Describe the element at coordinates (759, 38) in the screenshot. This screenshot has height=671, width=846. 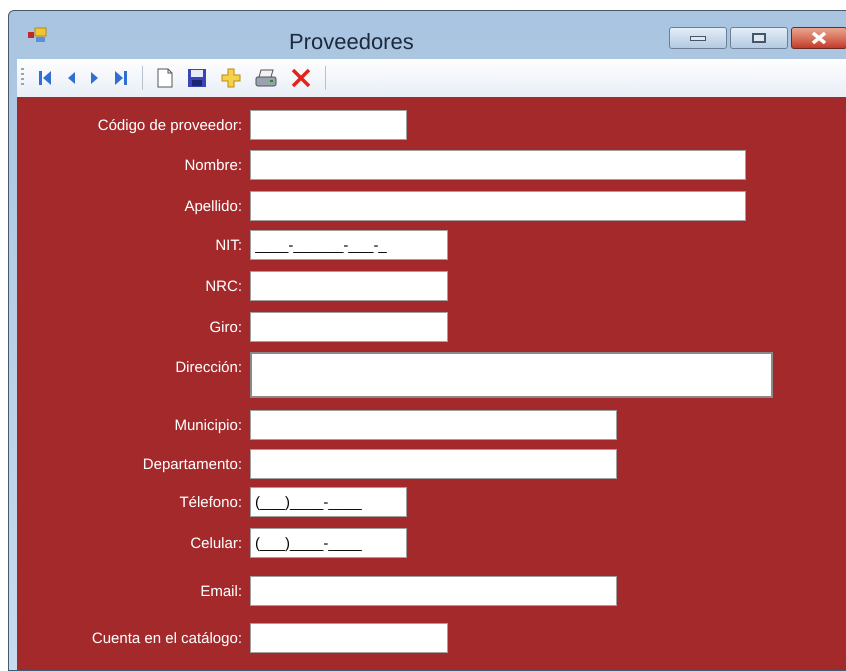
I see `maximize-button` at that location.